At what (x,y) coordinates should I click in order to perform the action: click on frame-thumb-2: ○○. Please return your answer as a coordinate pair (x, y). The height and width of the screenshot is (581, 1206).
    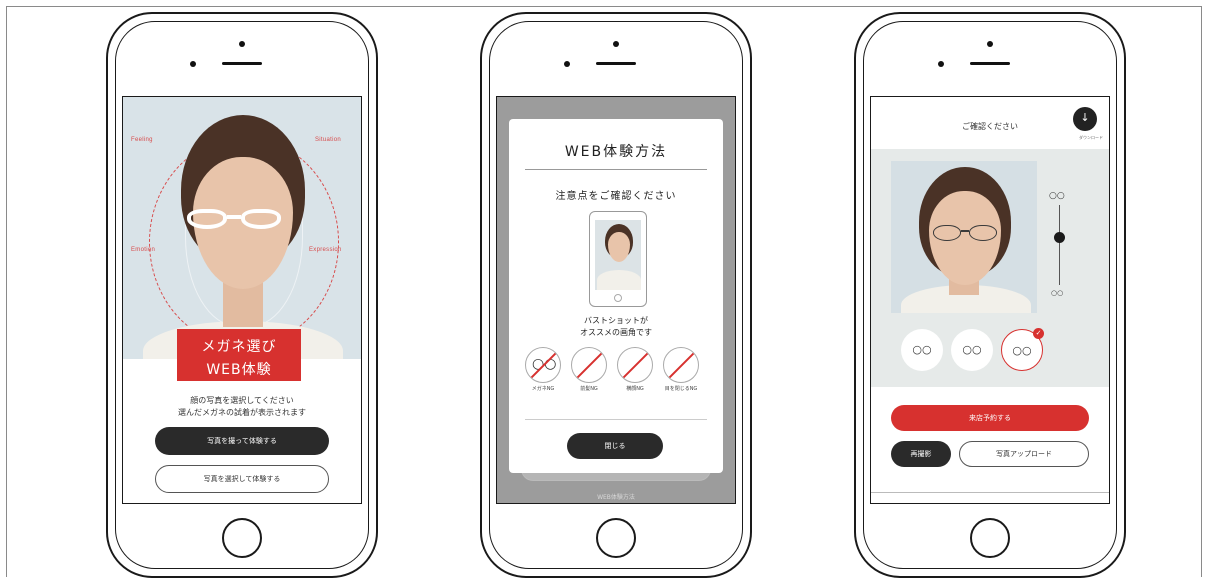
    Looking at the image, I should click on (972, 350).